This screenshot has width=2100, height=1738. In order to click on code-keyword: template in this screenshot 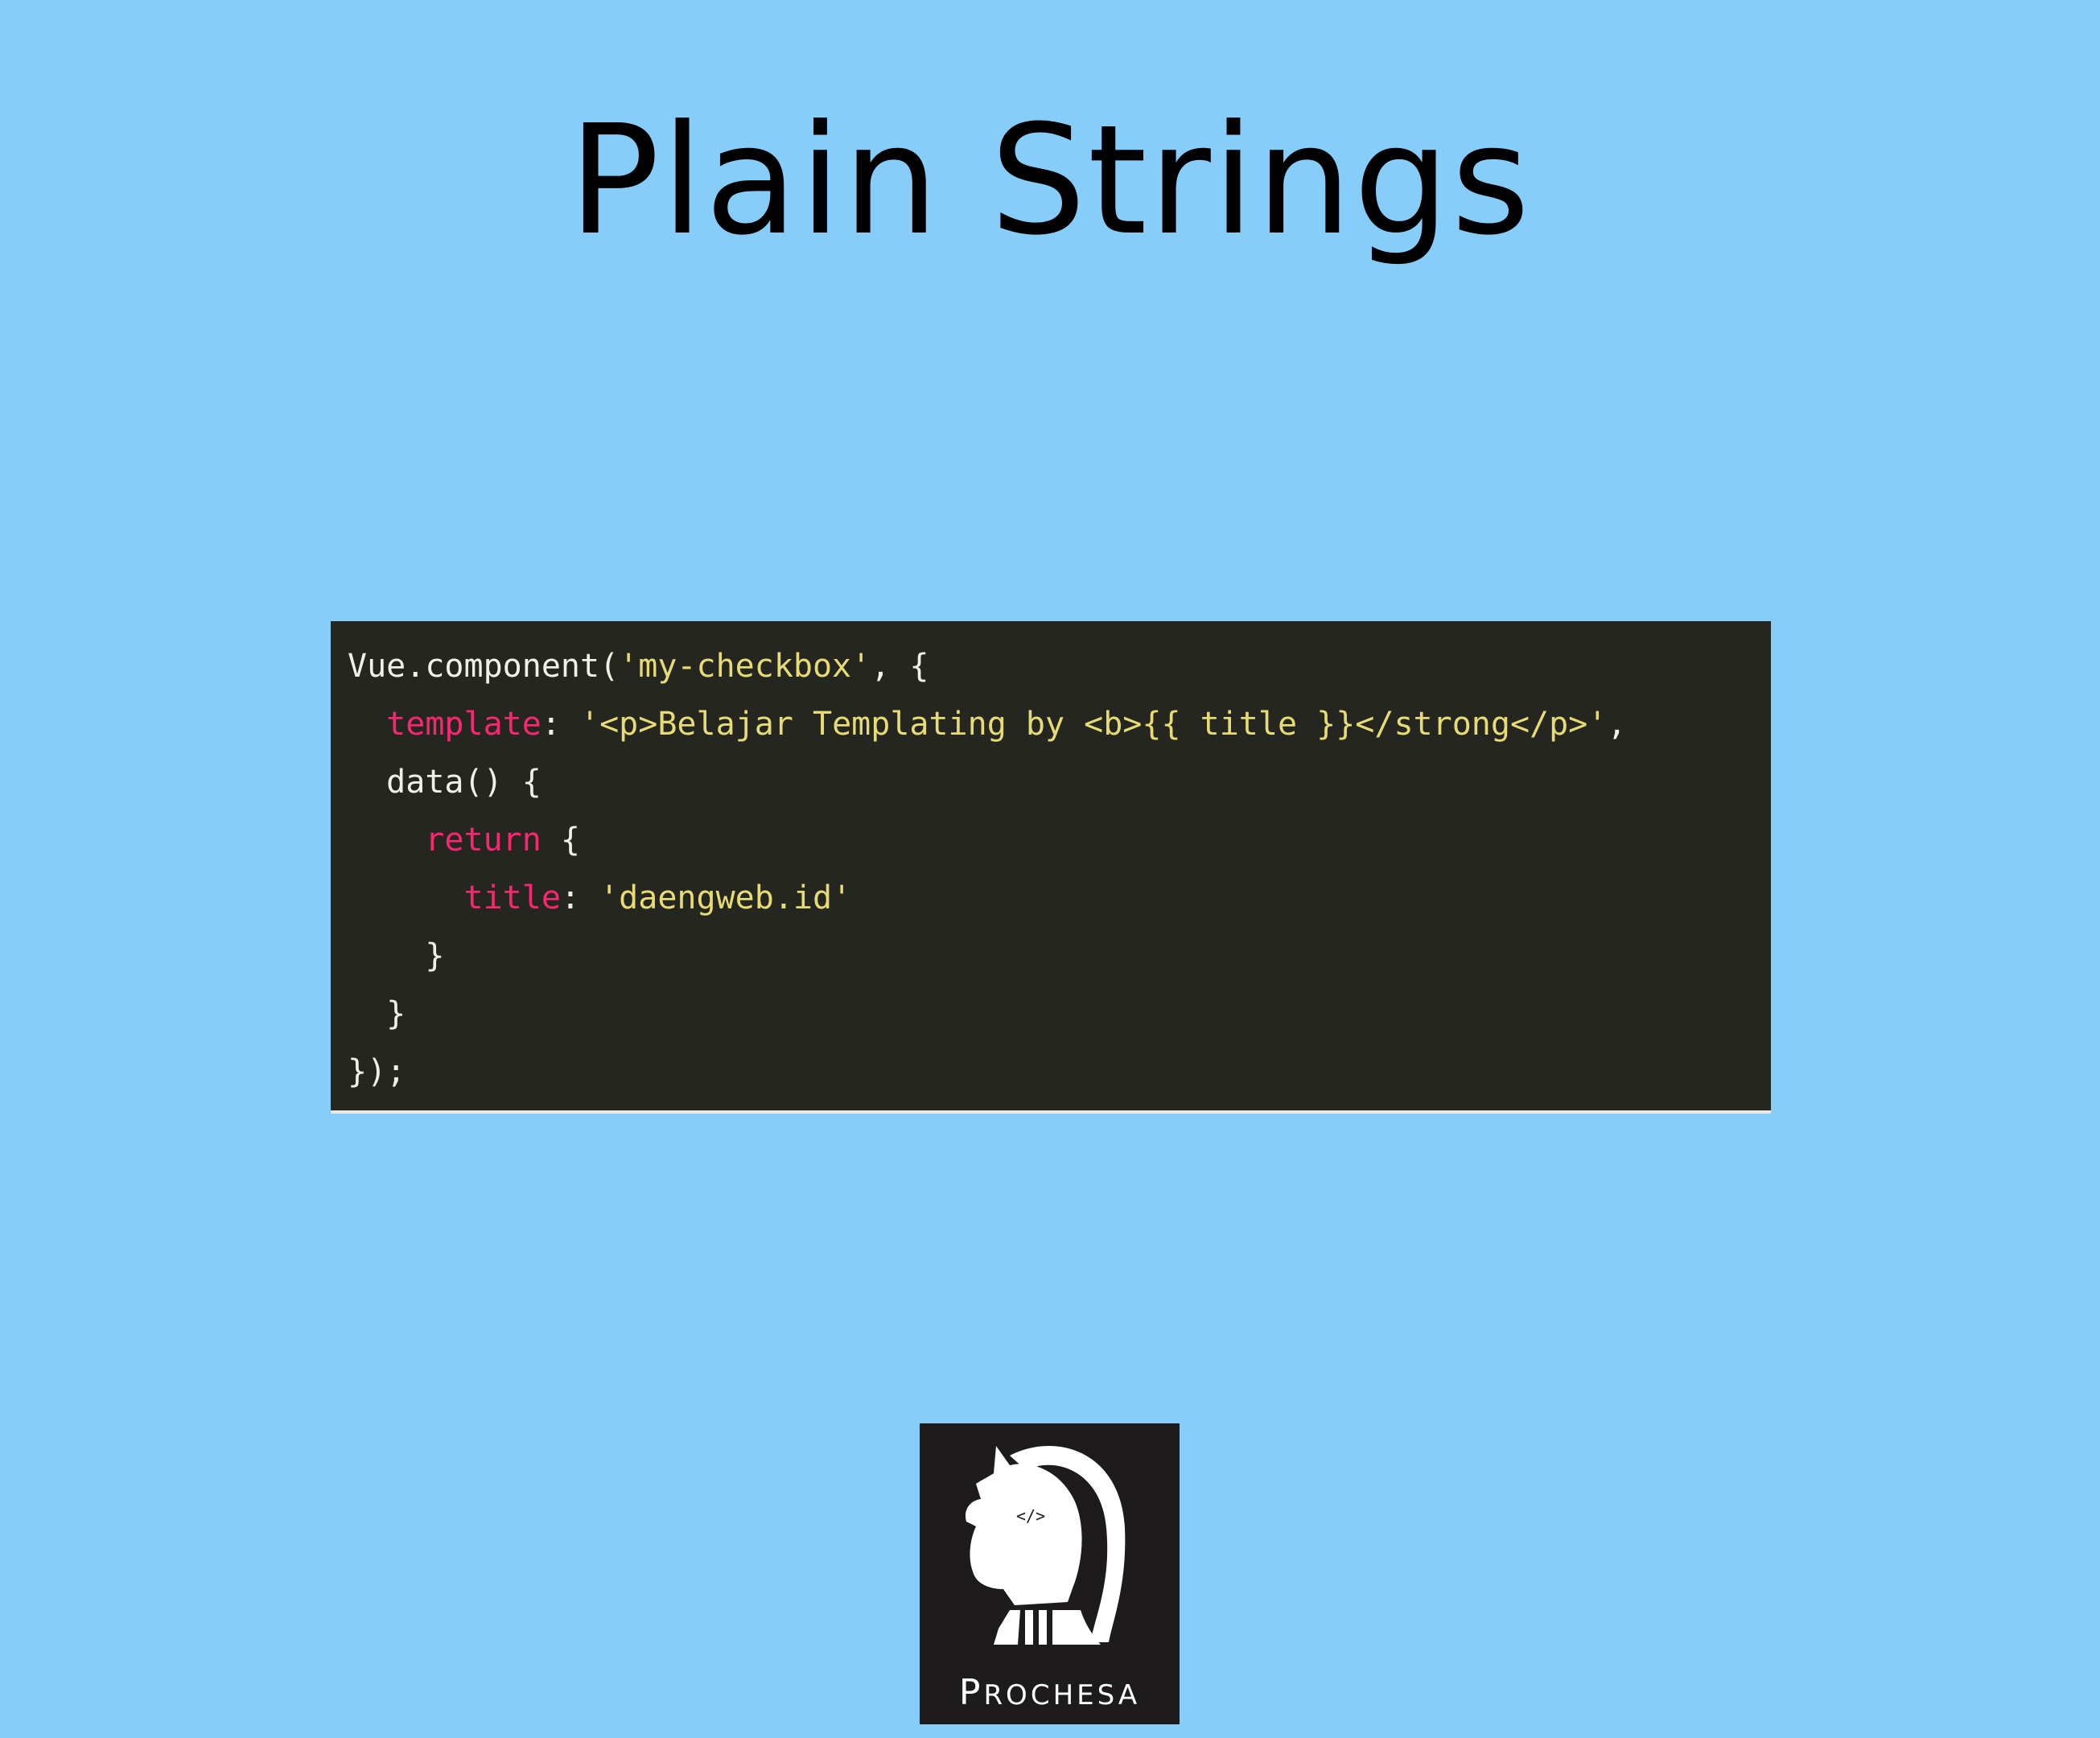, I will do `click(463, 724)`.